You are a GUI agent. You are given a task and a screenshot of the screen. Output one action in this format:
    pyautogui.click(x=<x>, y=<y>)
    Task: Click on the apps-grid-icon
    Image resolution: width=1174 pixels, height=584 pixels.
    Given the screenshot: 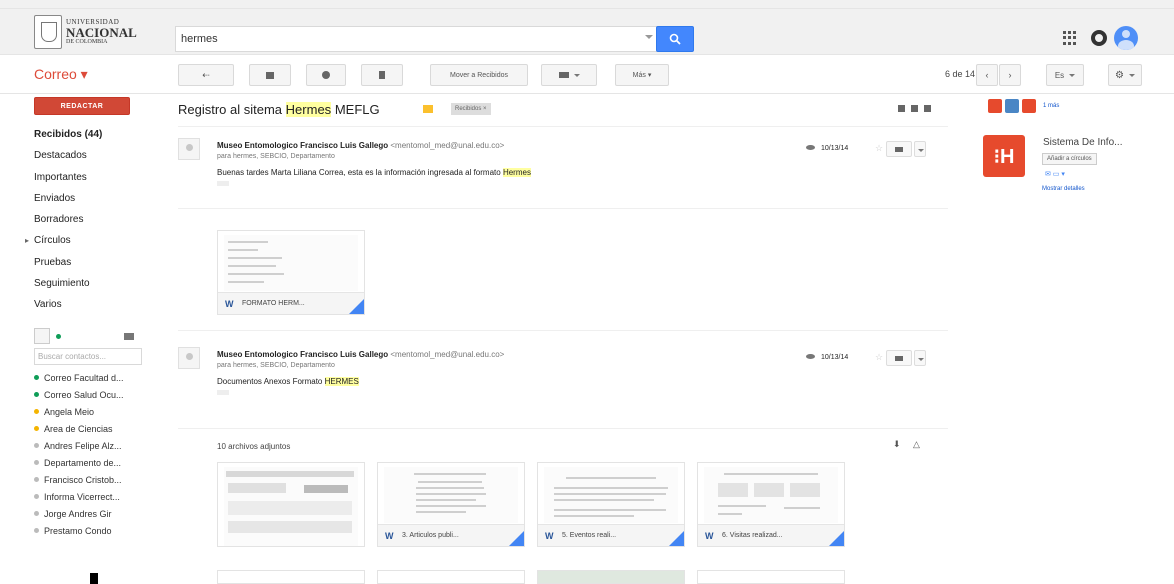 What is the action you would take?
    pyautogui.click(x=1070, y=38)
    